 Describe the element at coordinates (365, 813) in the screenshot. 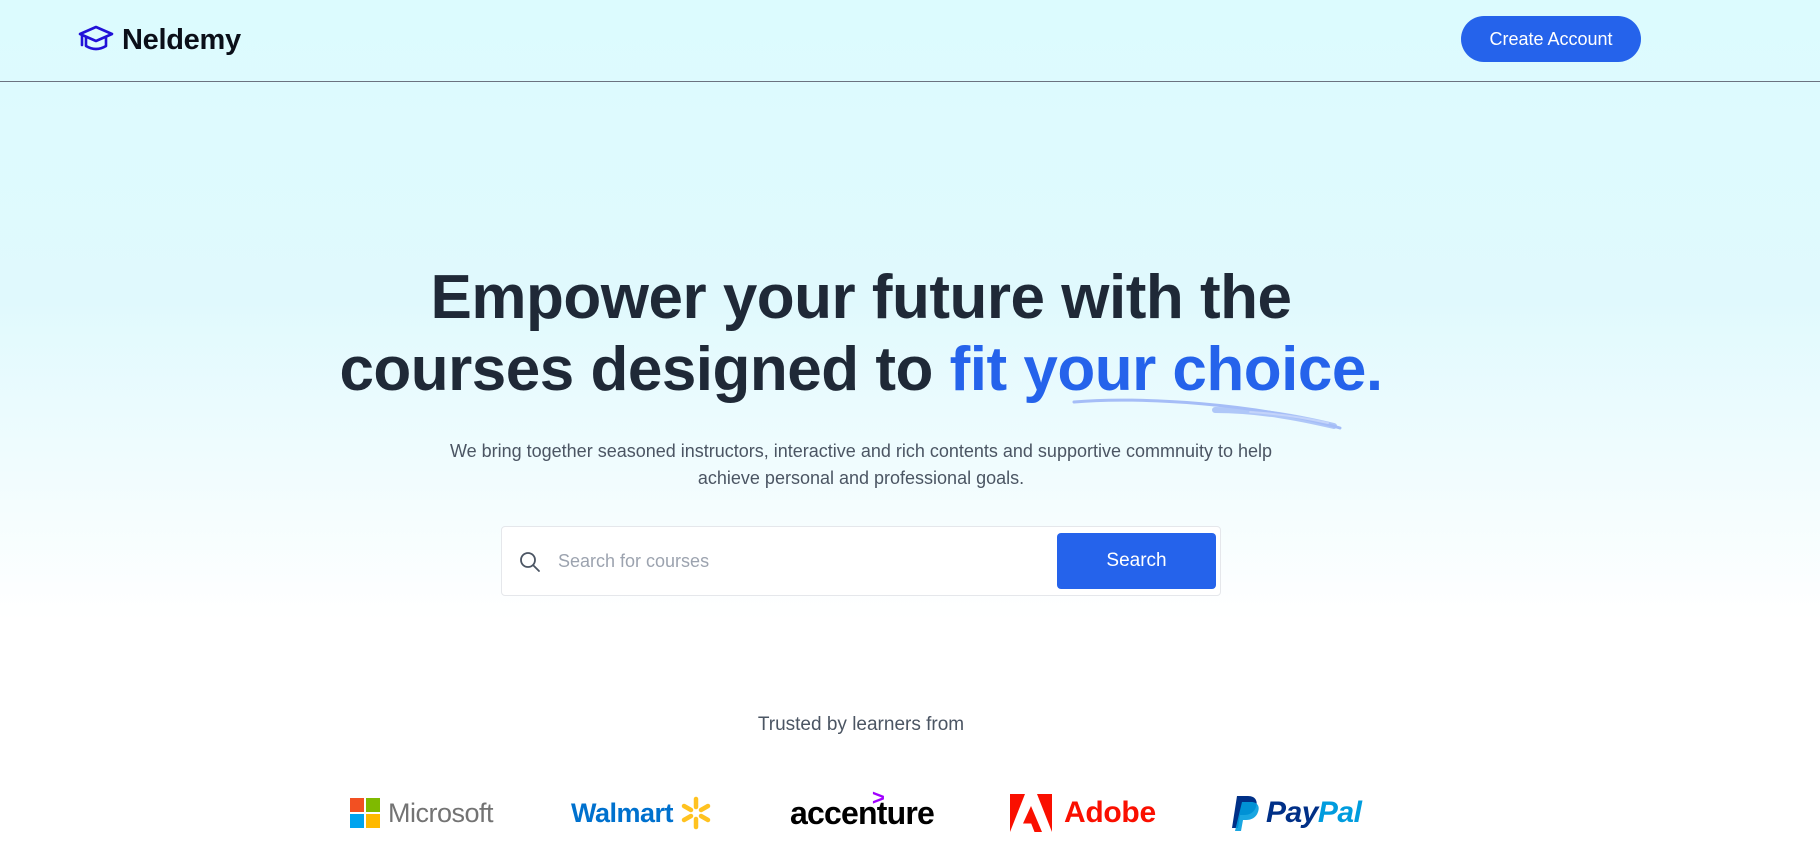

I see `microsoft-grid-icon` at that location.